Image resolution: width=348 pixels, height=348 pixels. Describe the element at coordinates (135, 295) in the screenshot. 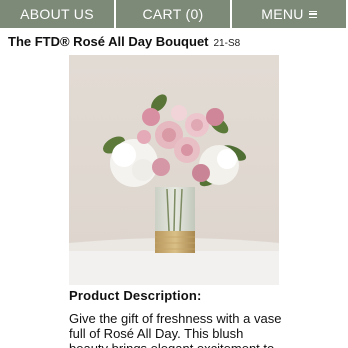

I see `description-heading: Product Description:` at that location.